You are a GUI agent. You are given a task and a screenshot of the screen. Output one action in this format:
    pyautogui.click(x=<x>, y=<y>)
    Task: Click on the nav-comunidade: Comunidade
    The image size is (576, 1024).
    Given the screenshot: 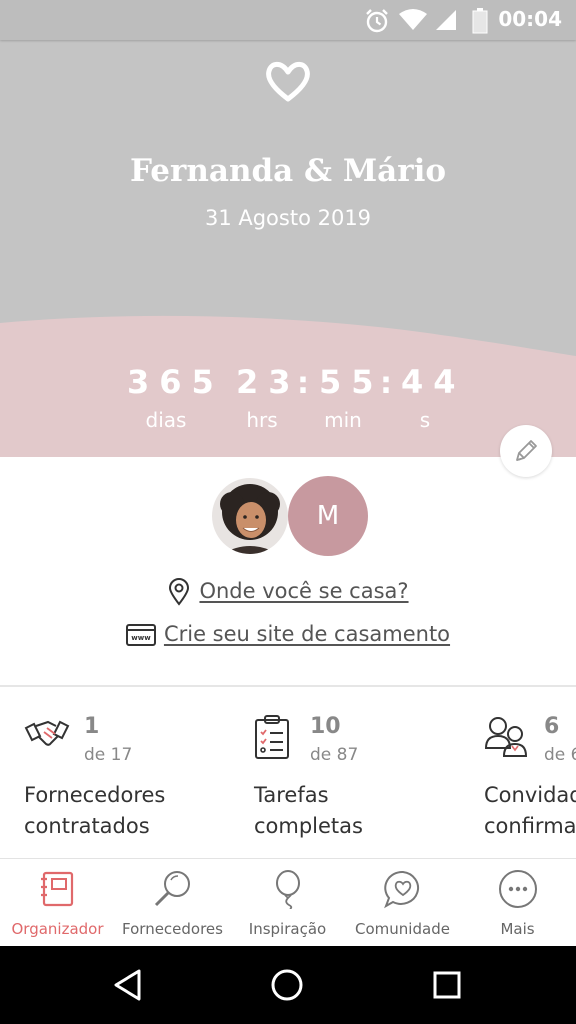 What is the action you would take?
    pyautogui.click(x=402, y=903)
    